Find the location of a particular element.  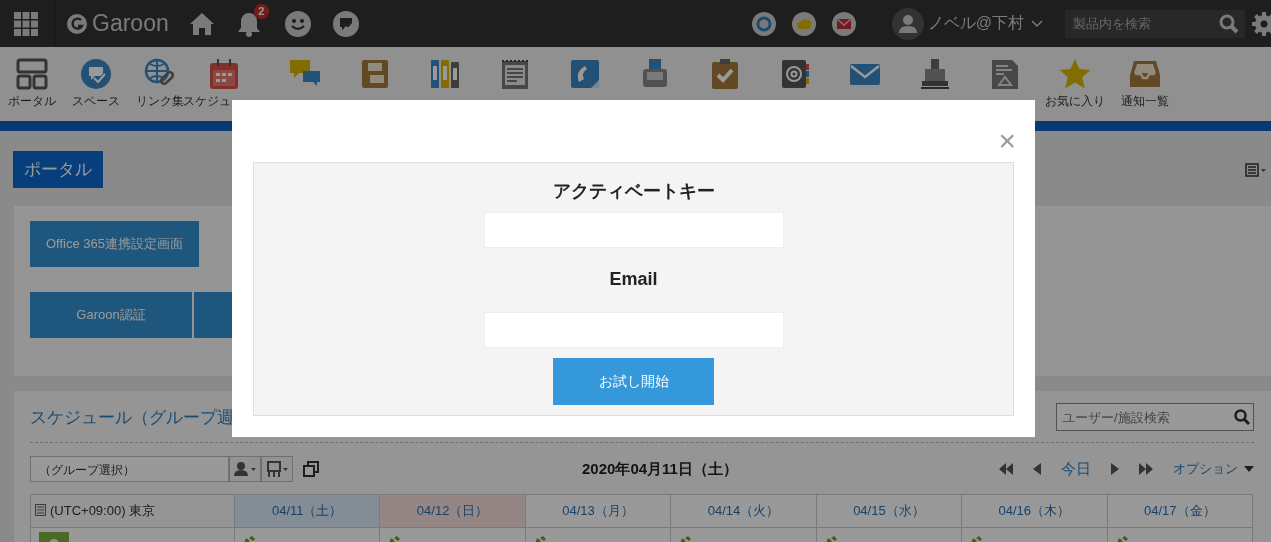

caret-icon is located at coordinates (1249, 469).